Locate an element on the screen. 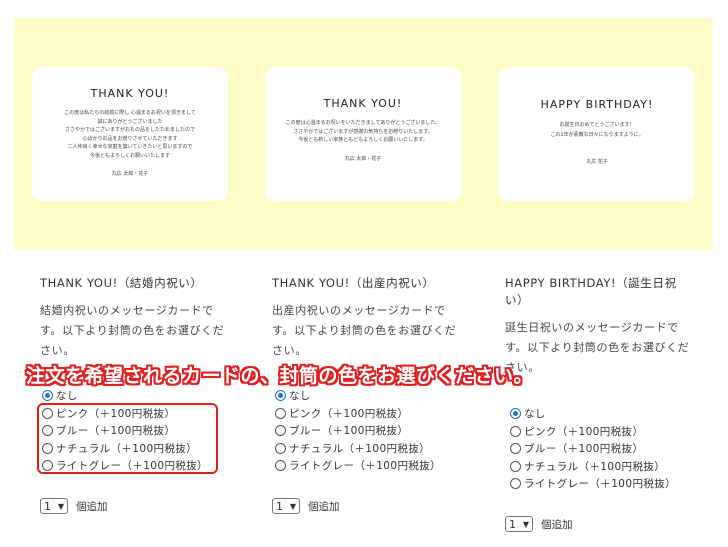 The width and height of the screenshot is (728, 547). card-message-line: 今後とも新しい家族ともどもよろしくお願いいたします。 is located at coordinates (363, 140).